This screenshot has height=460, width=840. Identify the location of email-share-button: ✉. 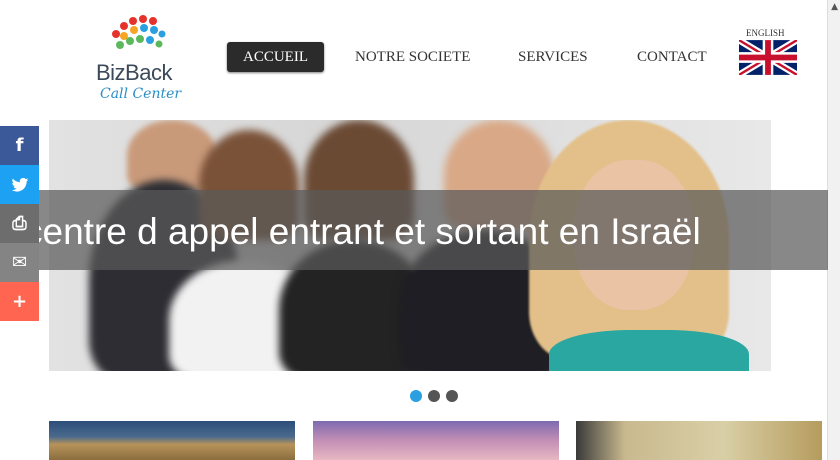
(19, 262).